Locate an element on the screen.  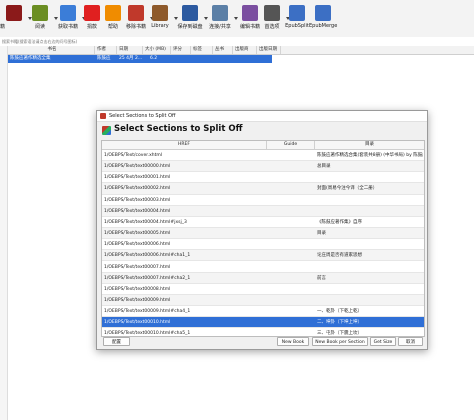
toolbar-button-0: 加书籍 is located at coordinates (16, 20).